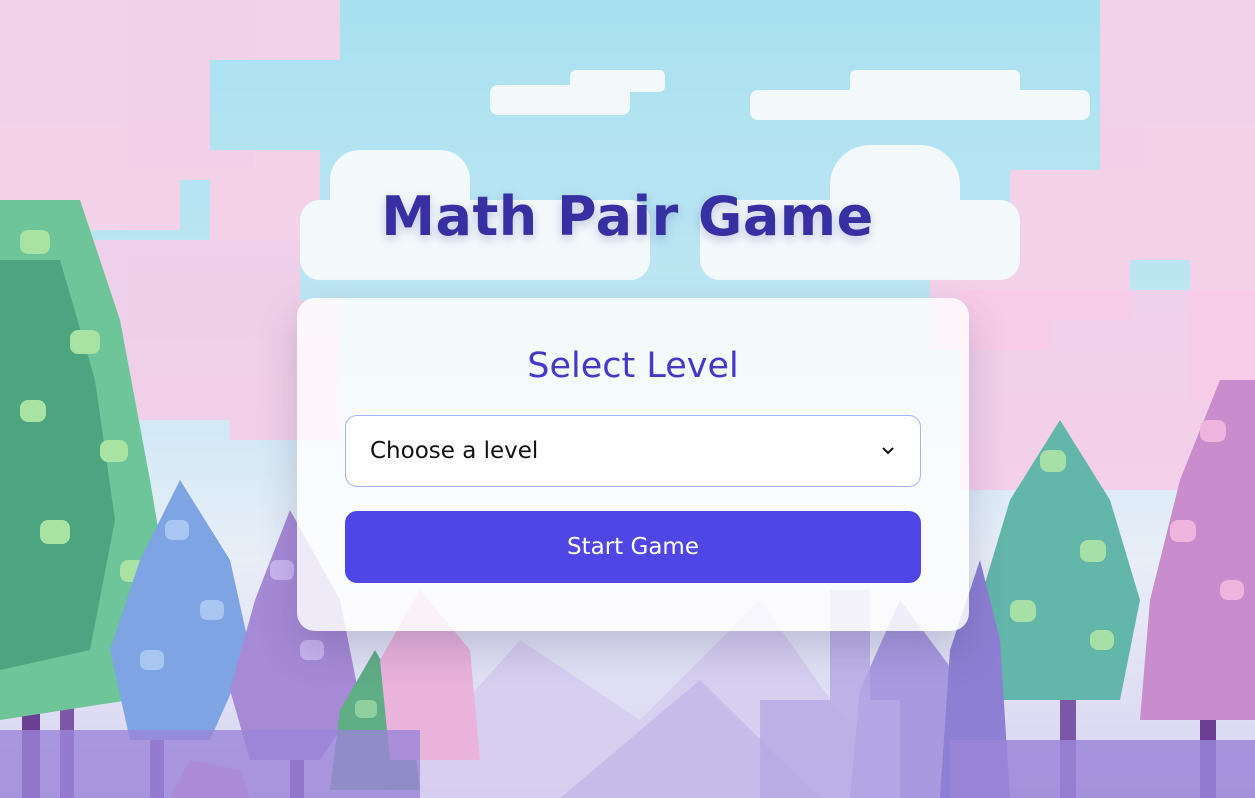  What do you see at coordinates (888, 451) in the screenshot?
I see `chevron-down-icon` at bounding box center [888, 451].